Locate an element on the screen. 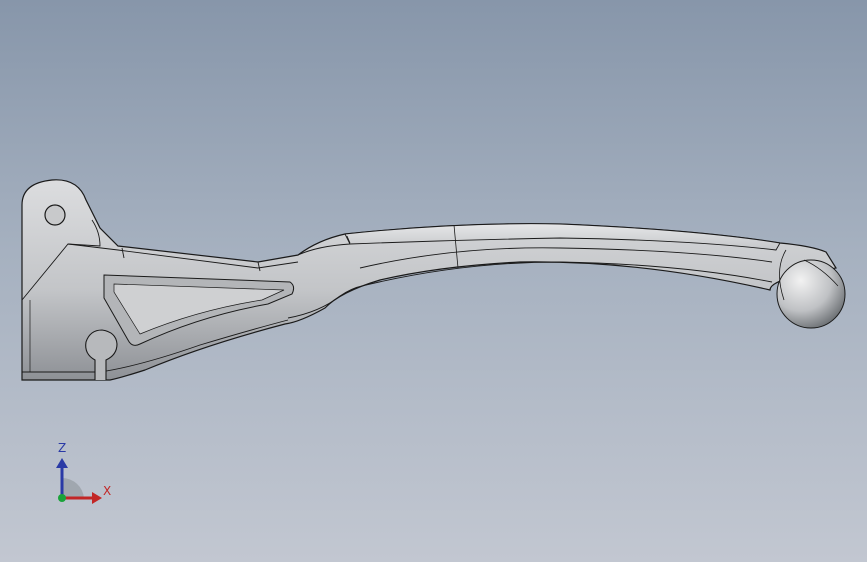  triad-axes-icon is located at coordinates (79, 481).